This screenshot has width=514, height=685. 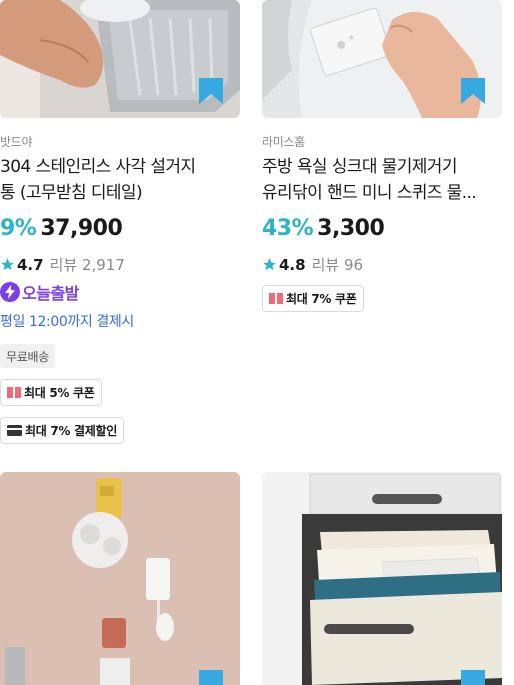 I want to click on product-title: 304 스테인리스 사각 설거지 통 (고무받침 디테일), so click(x=122, y=180).